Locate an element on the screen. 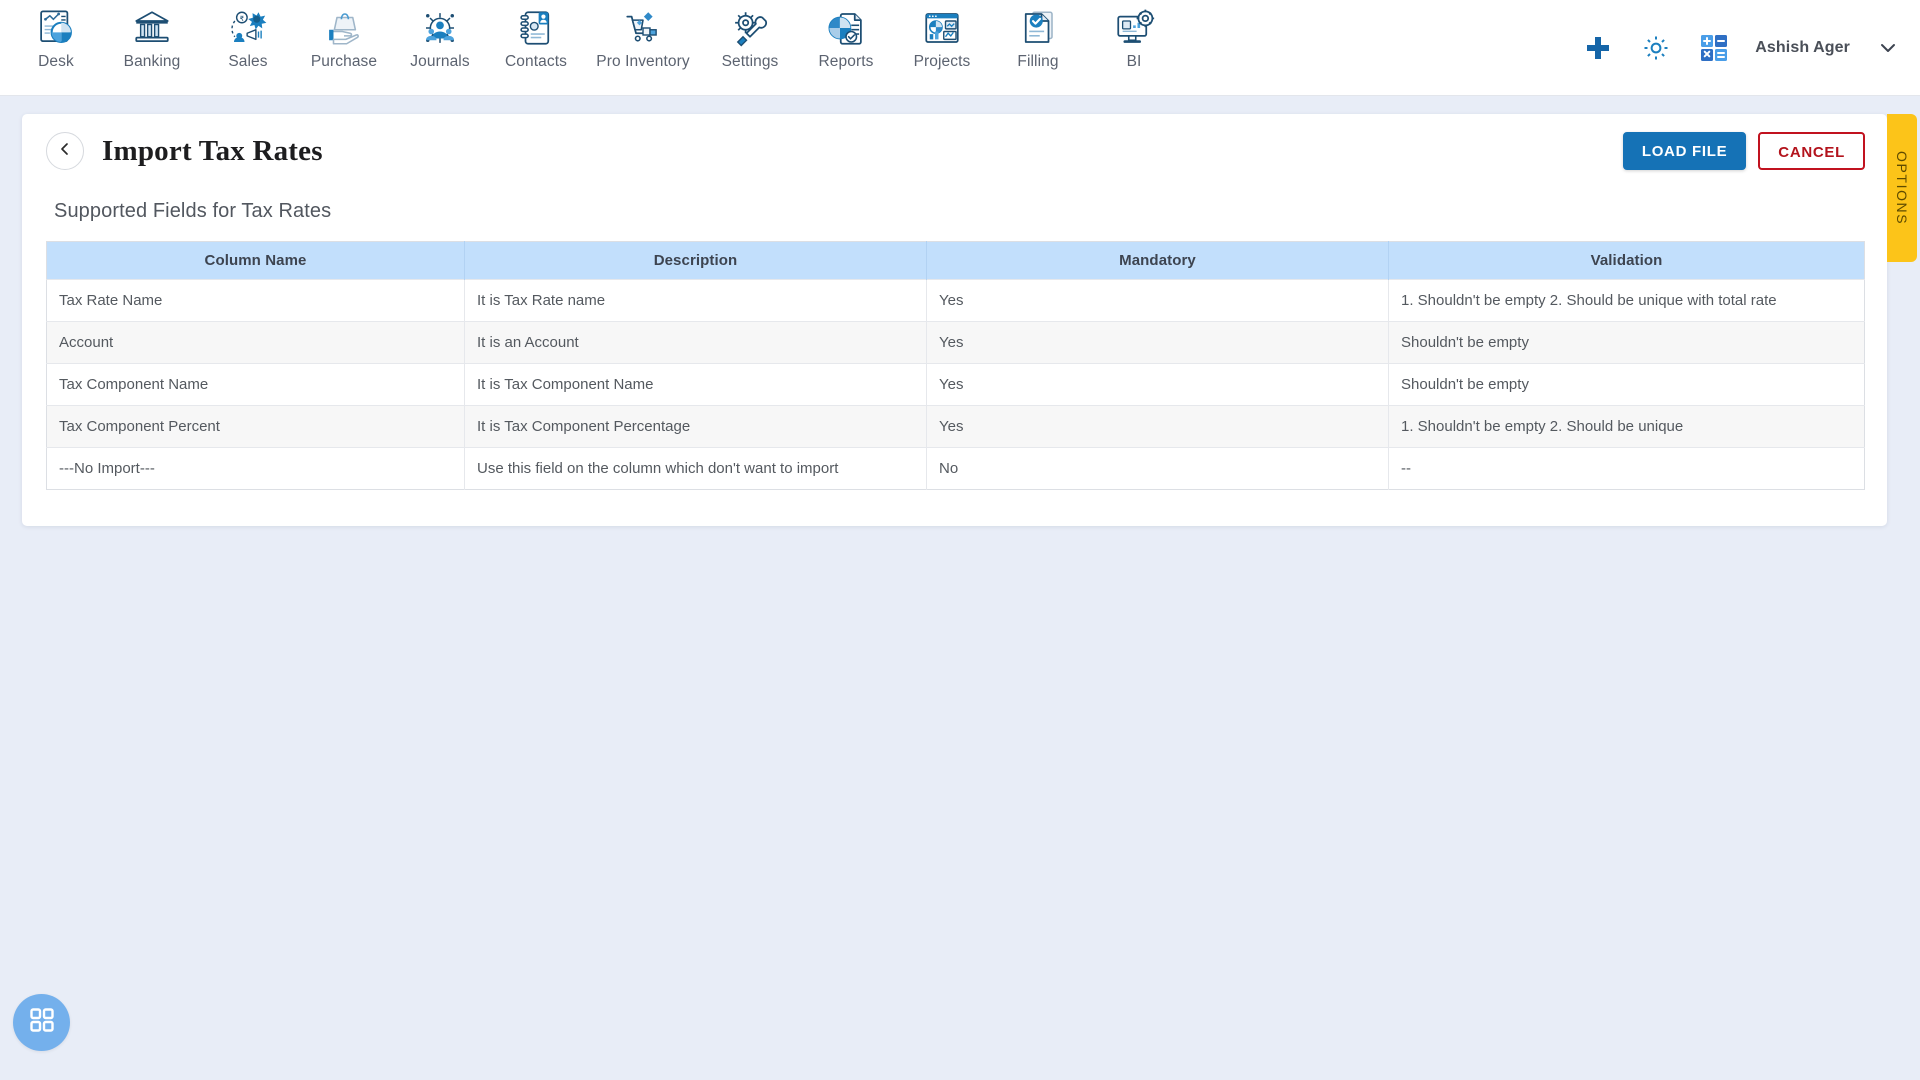 The image size is (1920, 1080). chevron-left-icon is located at coordinates (65, 151).